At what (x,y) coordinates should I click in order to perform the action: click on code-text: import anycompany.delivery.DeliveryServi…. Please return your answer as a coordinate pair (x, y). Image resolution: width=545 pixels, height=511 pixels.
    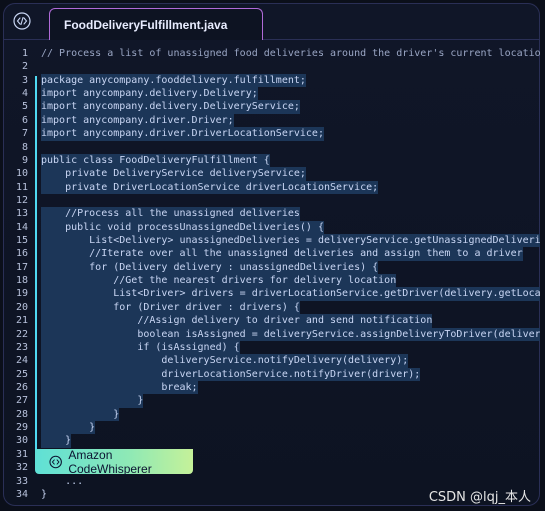
    Looking at the image, I should click on (170, 107).